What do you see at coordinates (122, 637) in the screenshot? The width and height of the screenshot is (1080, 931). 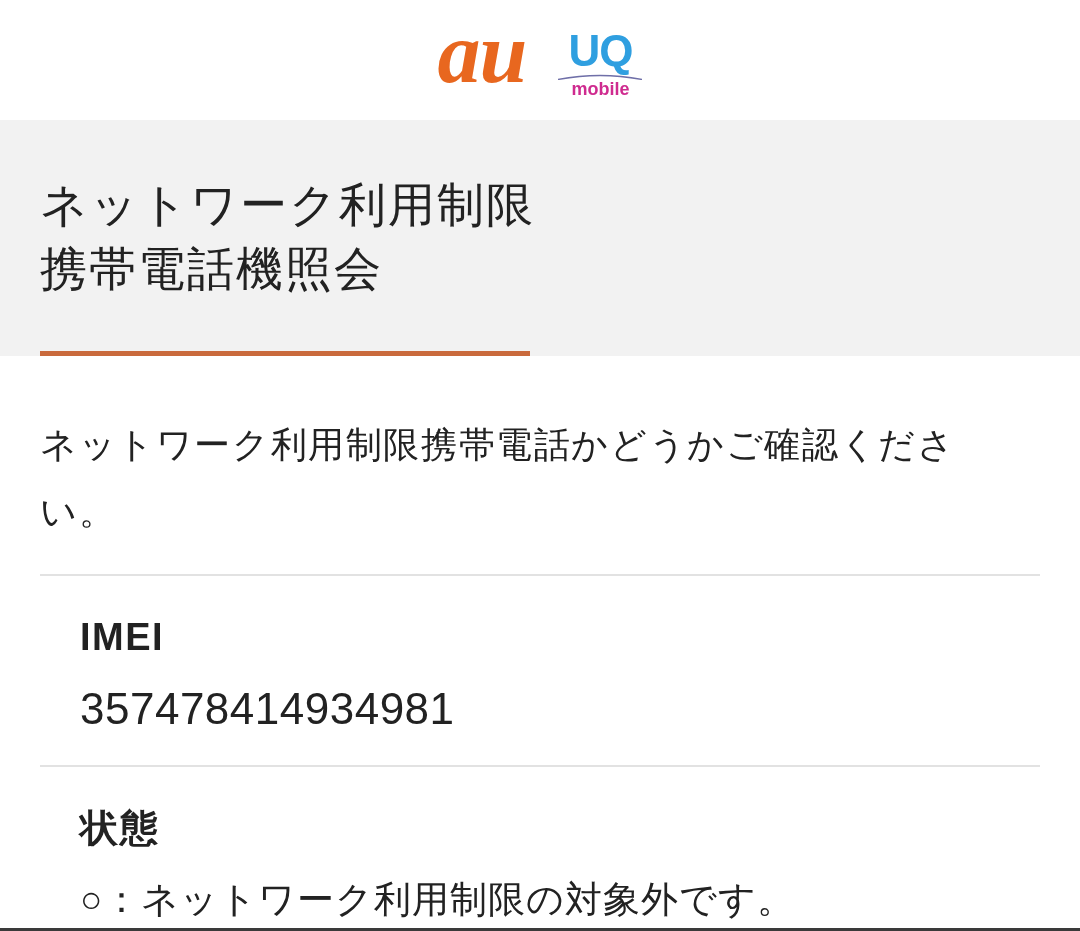 I see `field-label: IMEI` at bounding box center [122, 637].